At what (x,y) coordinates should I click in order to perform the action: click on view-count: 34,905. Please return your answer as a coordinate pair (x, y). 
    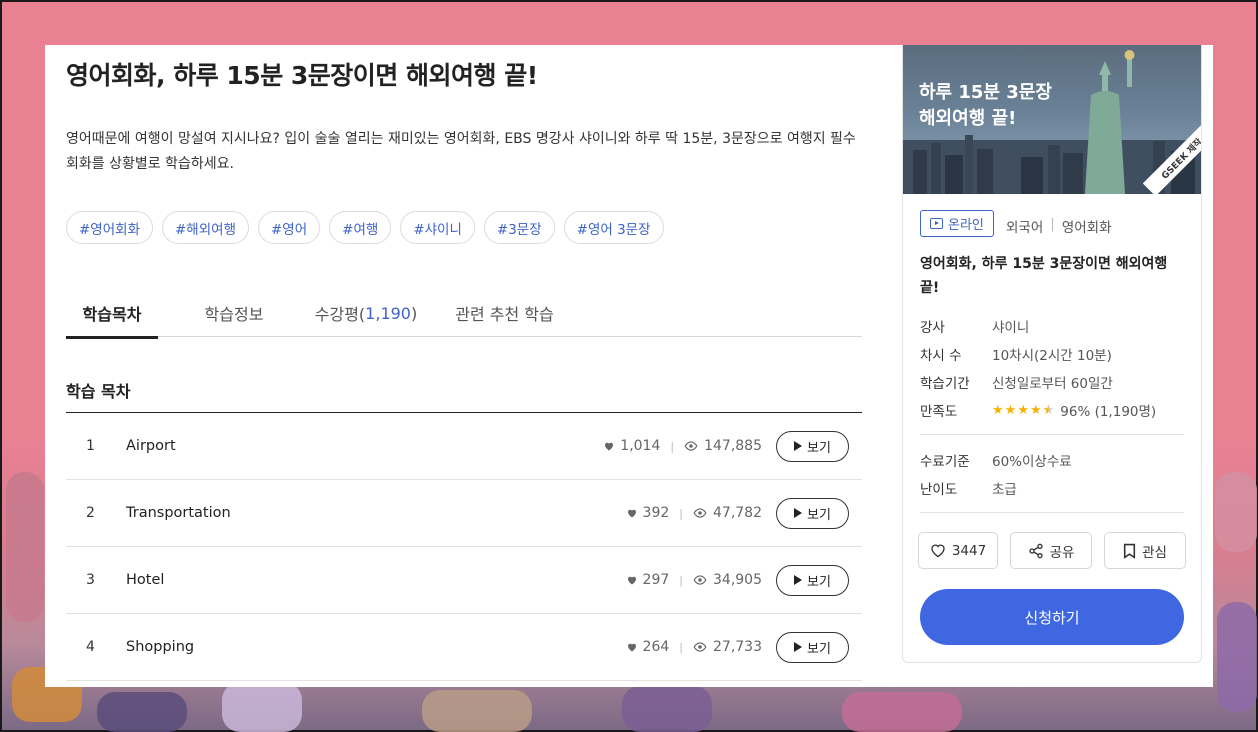
    Looking at the image, I should click on (737, 580).